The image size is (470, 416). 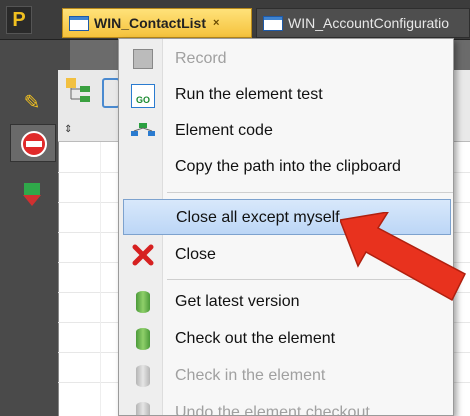 I want to click on menu-item-label: Close, so click(x=195, y=254).